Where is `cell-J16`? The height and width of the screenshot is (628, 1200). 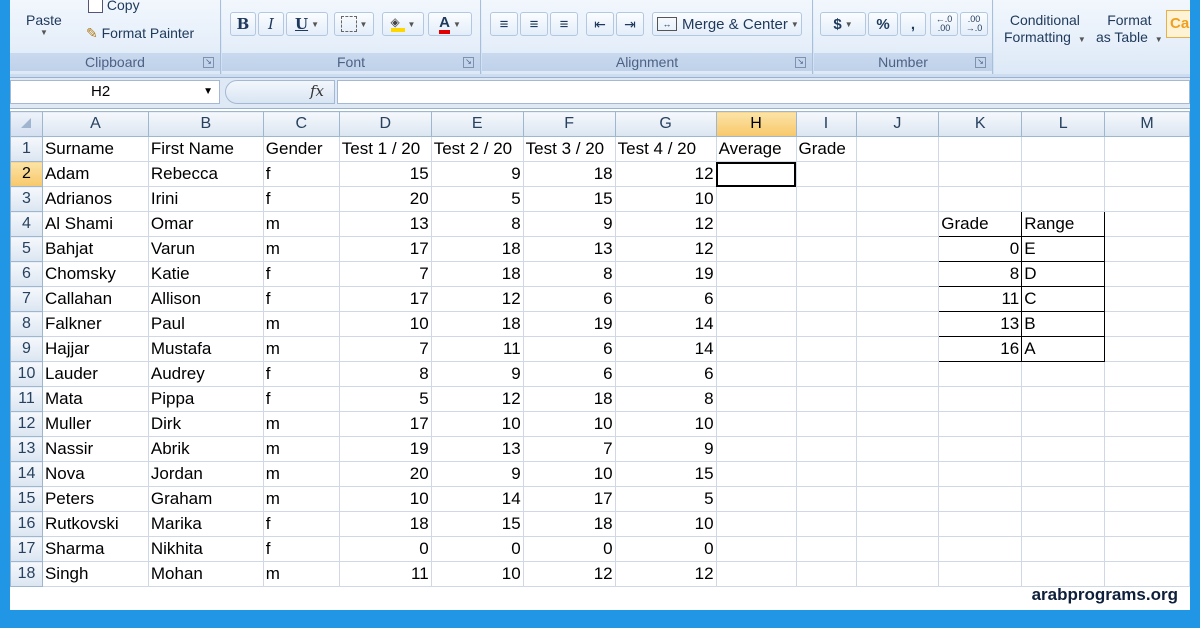 cell-J16 is located at coordinates (897, 524).